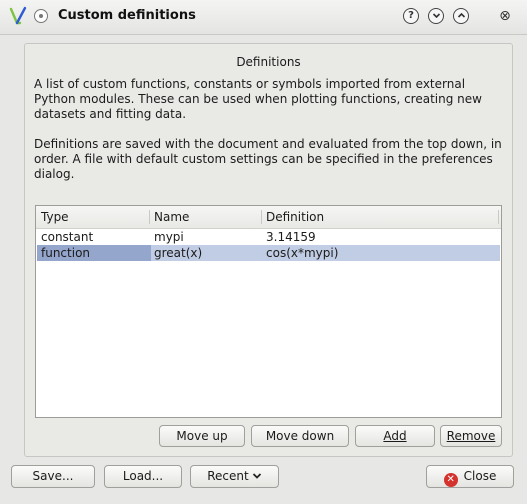 Image resolution: width=527 pixels, height=504 pixels. What do you see at coordinates (268, 62) in the screenshot?
I see `group-title: Definitions` at bounding box center [268, 62].